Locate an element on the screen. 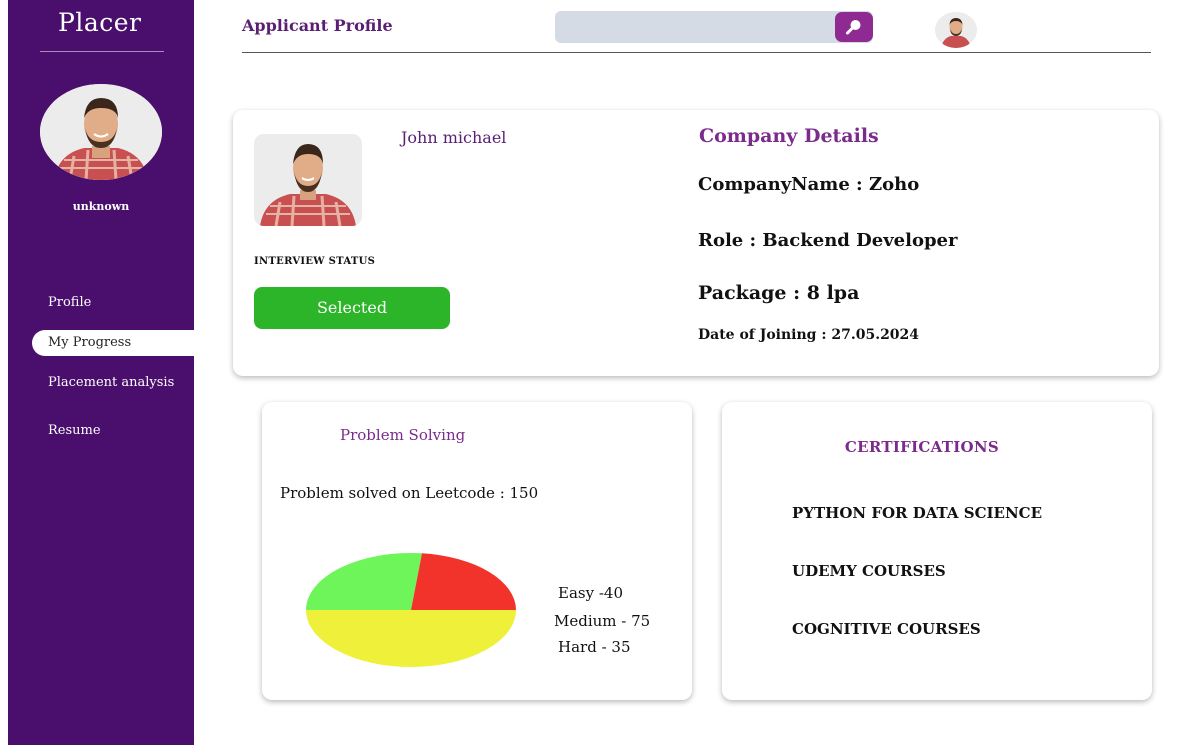 Image resolution: width=1191 pixels, height=745 pixels. header-avatar is located at coordinates (956, 30).